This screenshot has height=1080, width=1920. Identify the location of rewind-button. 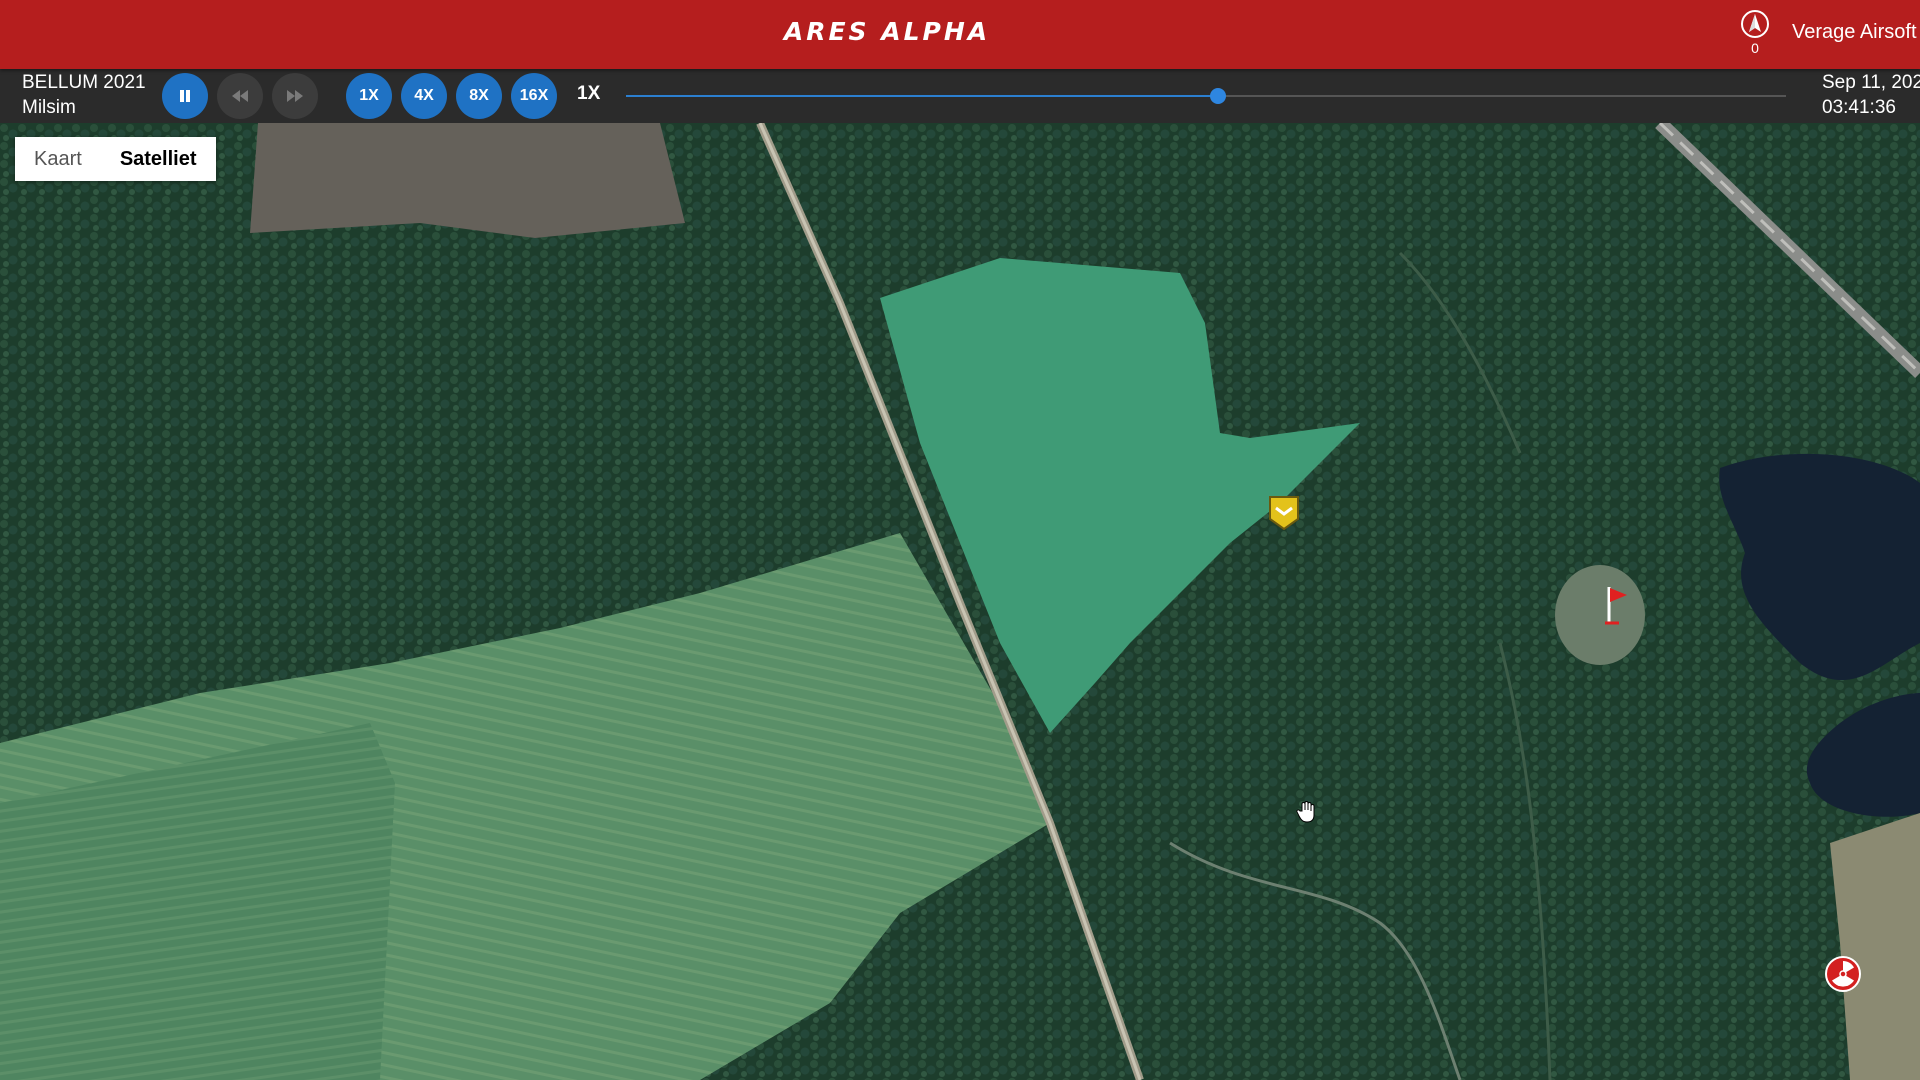
(240, 96).